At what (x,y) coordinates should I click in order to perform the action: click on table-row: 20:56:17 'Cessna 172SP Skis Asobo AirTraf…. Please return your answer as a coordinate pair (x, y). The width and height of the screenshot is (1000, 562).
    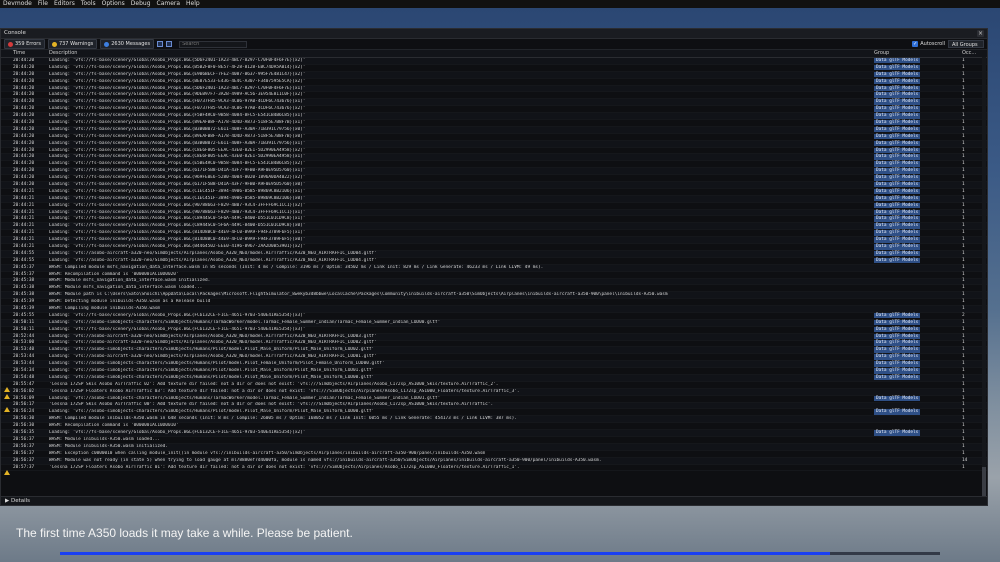
    Looking at the image, I should click on (494, 407).